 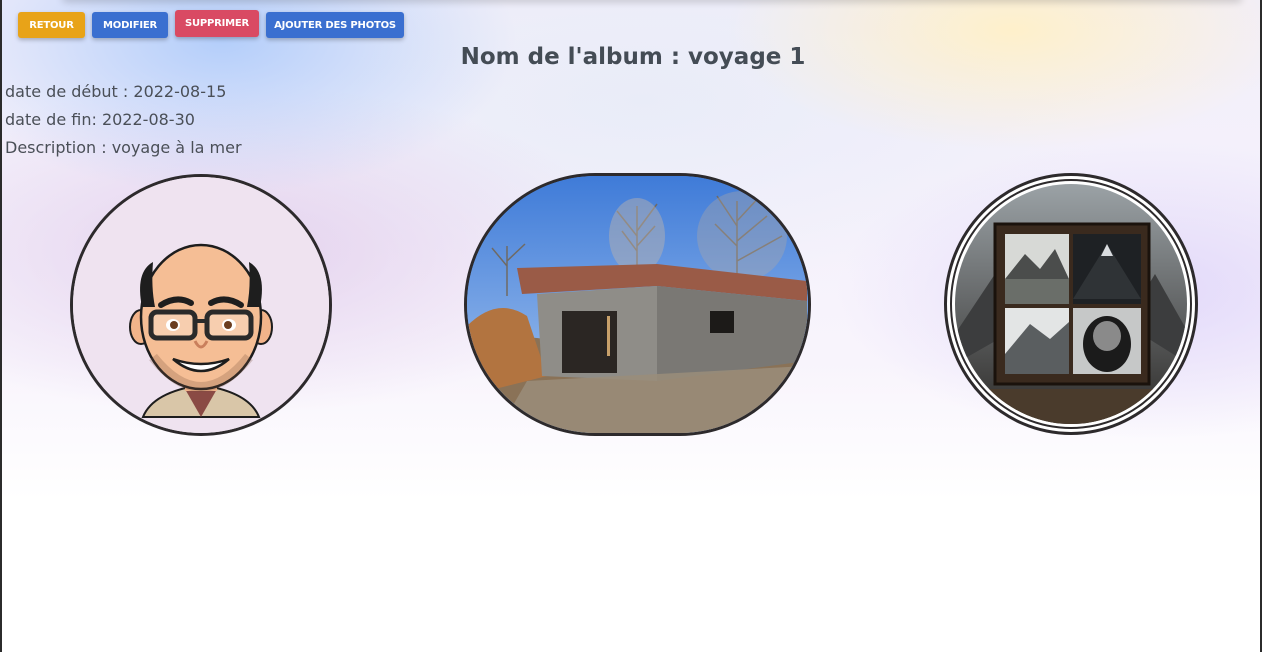 I want to click on album-start-date: date de début : 2022-08-15, so click(x=116, y=91).